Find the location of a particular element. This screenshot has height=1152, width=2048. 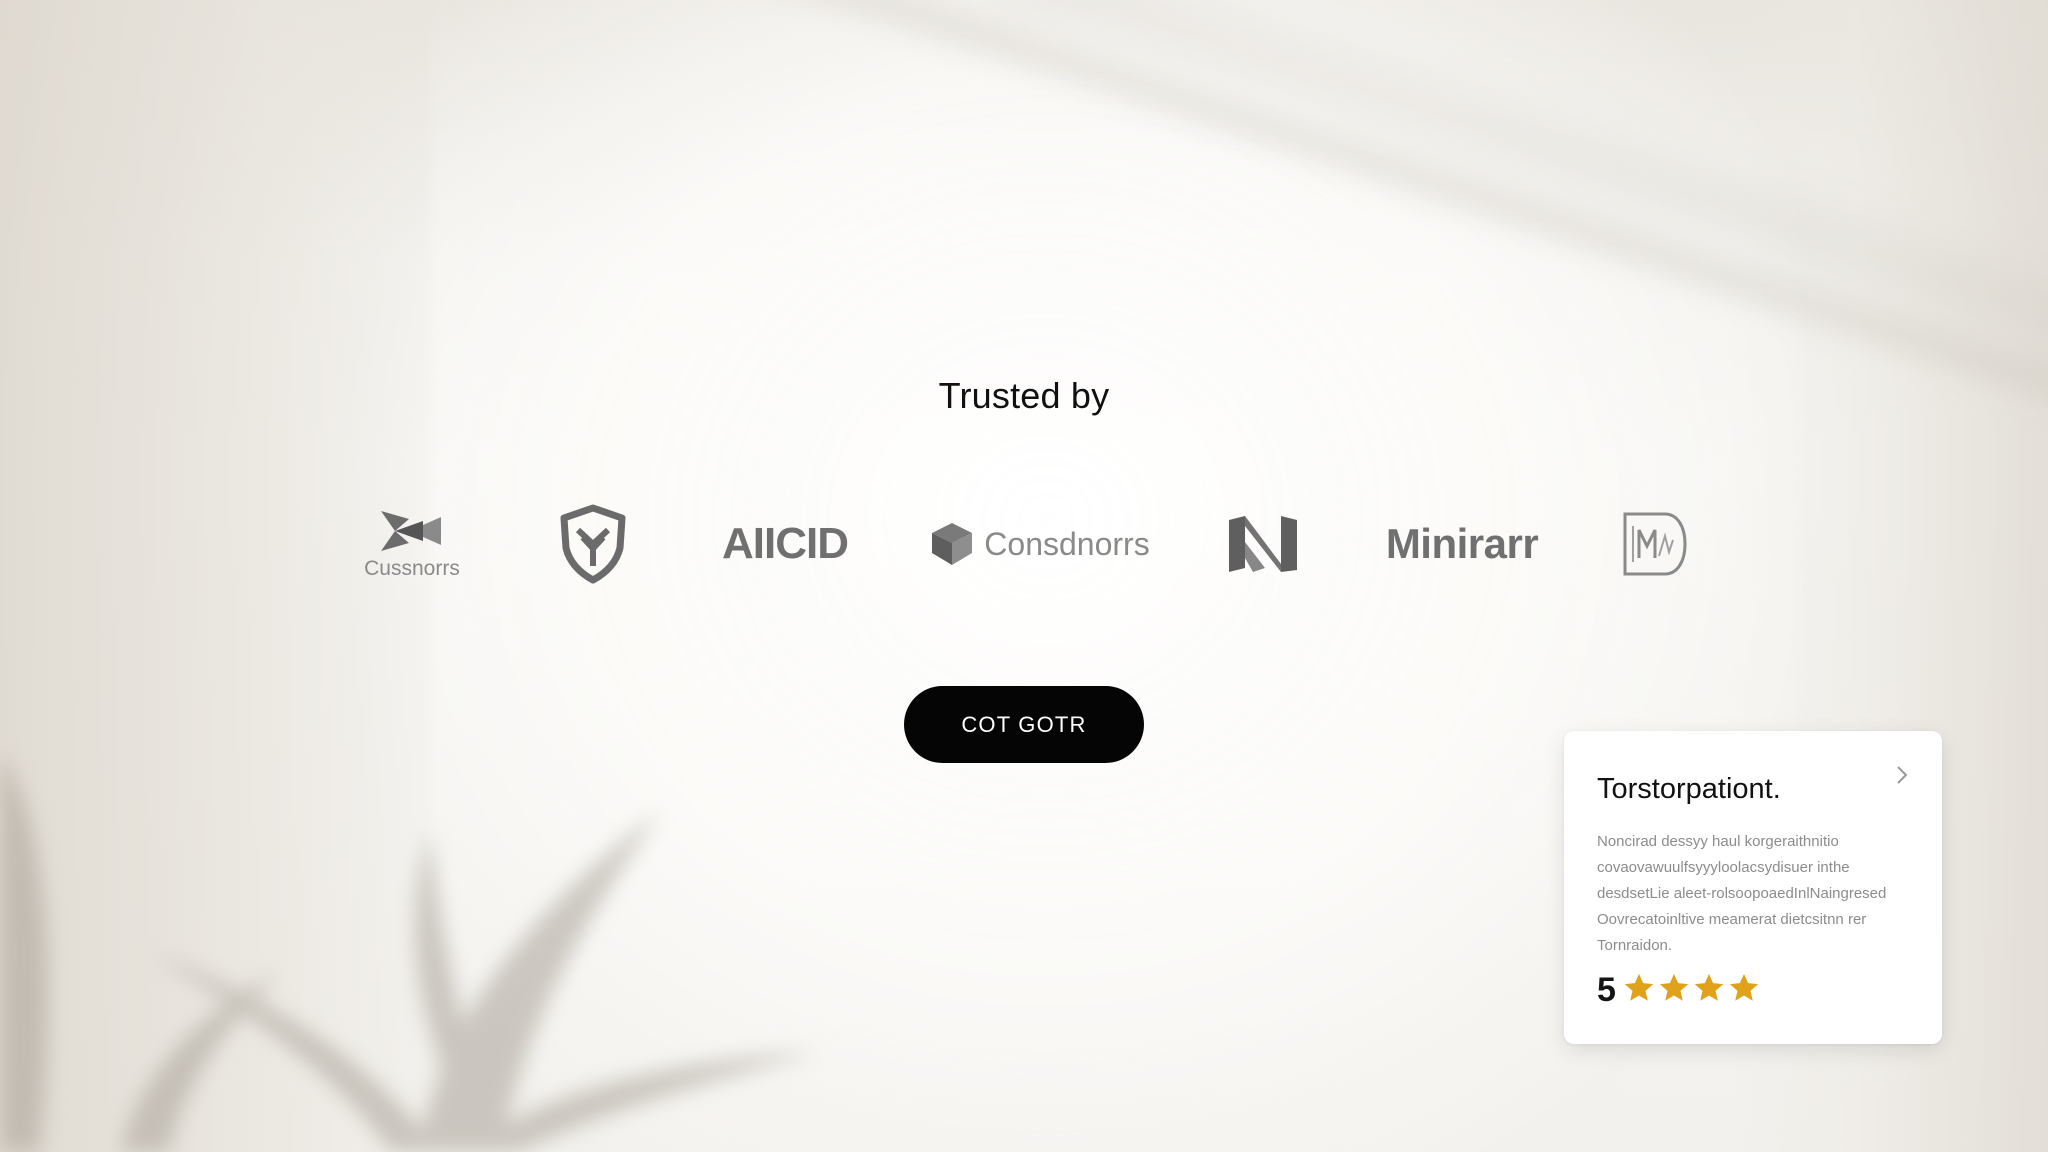

rating: 5 is located at coordinates (1679, 990).